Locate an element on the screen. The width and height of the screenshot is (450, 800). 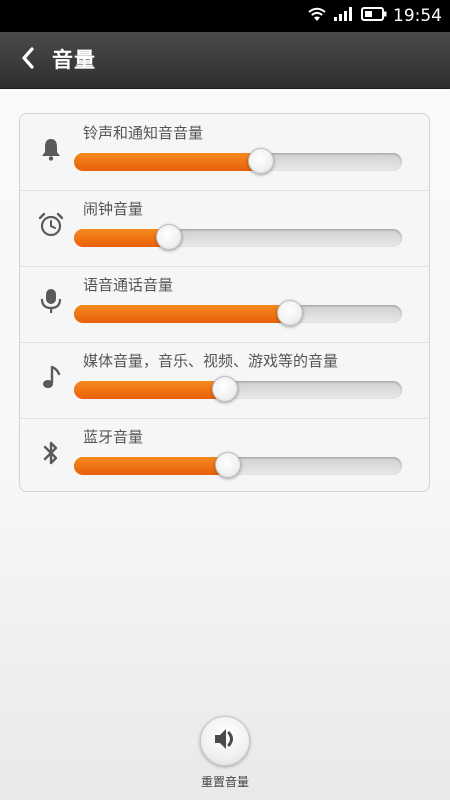
reset-volume-button is located at coordinates (225, 741).